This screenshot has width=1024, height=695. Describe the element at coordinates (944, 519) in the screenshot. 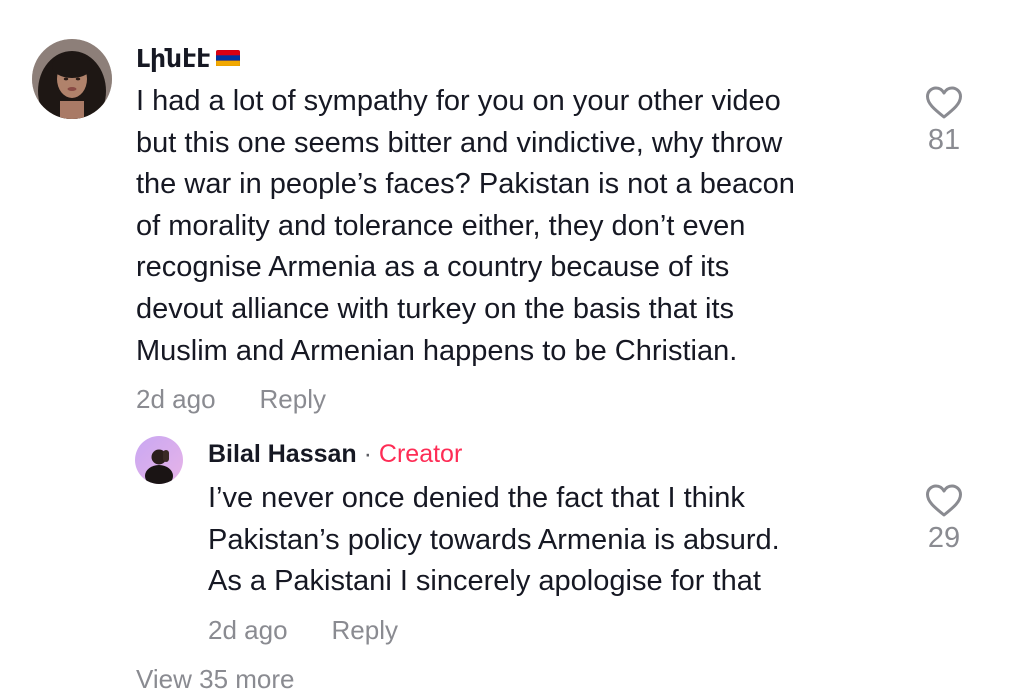

I see `reply-like-button: 29` at that location.